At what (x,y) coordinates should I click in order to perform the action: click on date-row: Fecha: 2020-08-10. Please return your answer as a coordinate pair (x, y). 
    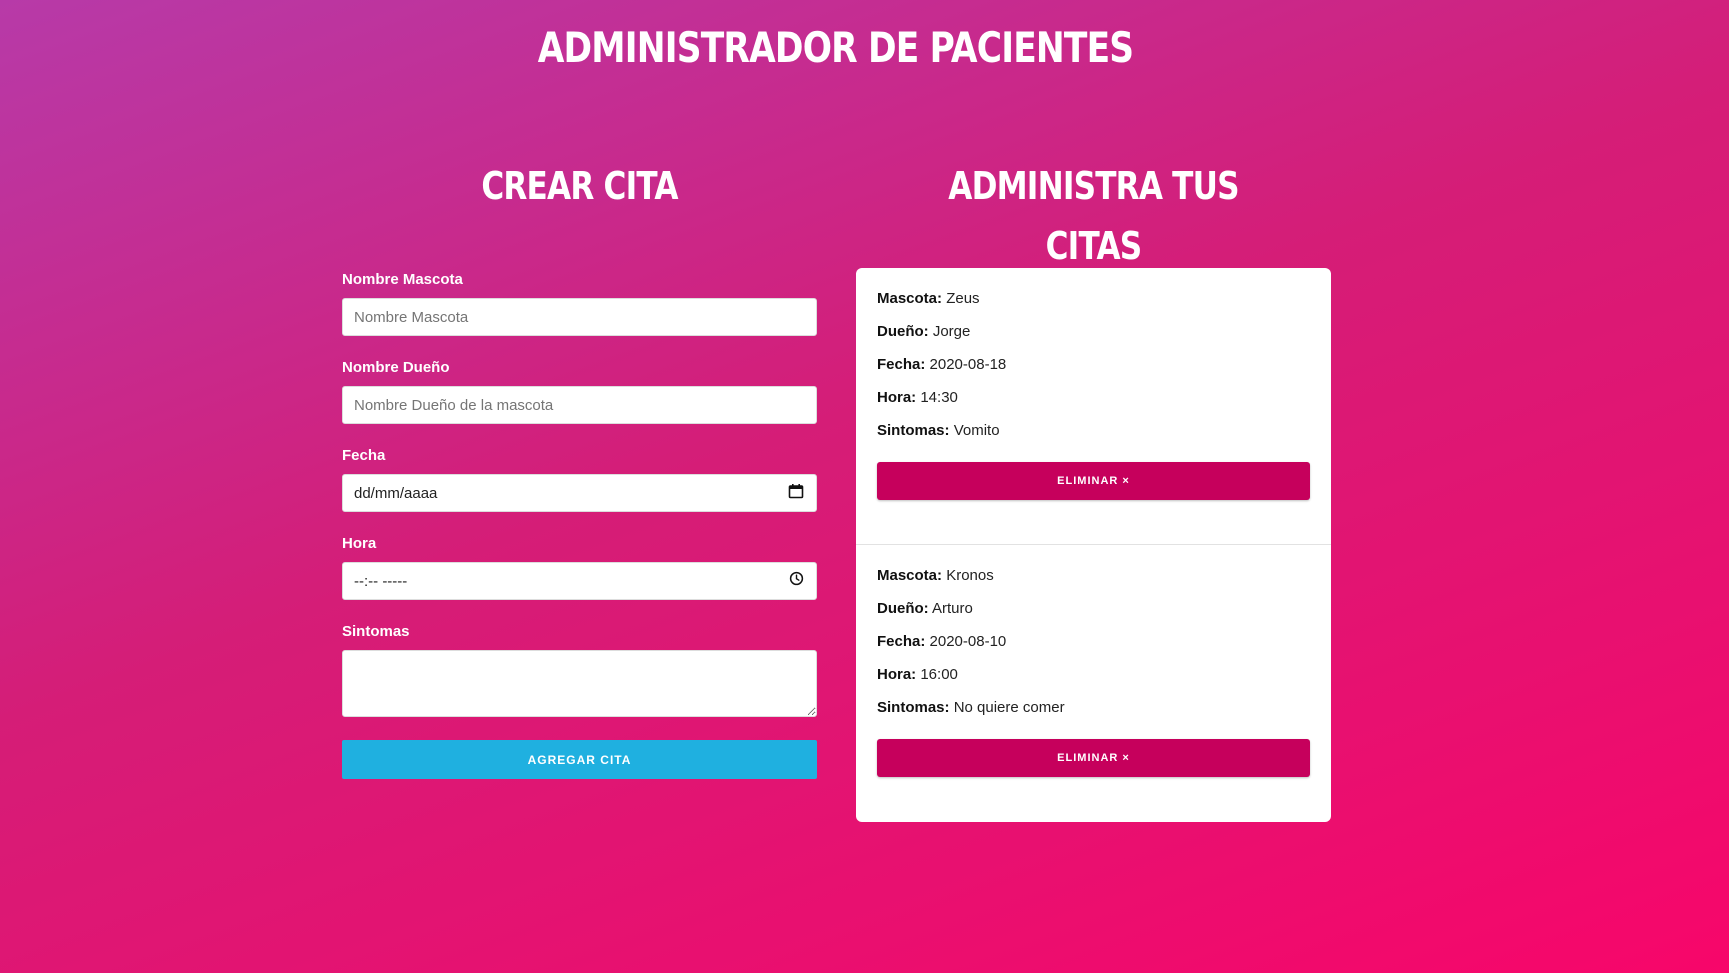
    Looking at the image, I should click on (1093, 647).